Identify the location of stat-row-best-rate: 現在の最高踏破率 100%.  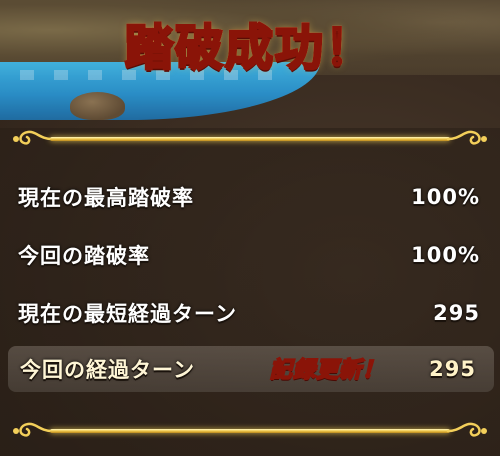
(251, 197).